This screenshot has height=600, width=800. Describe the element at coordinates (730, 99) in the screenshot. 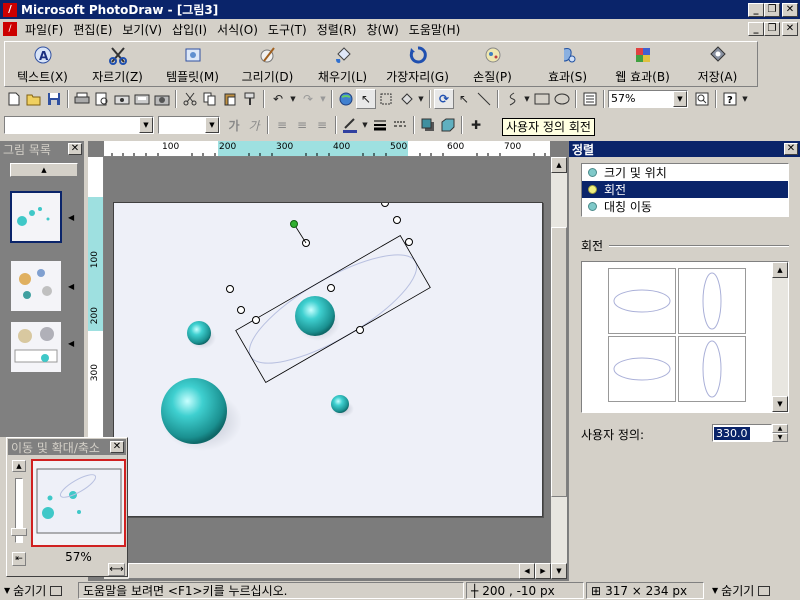

I see `help-icon: ?` at that location.